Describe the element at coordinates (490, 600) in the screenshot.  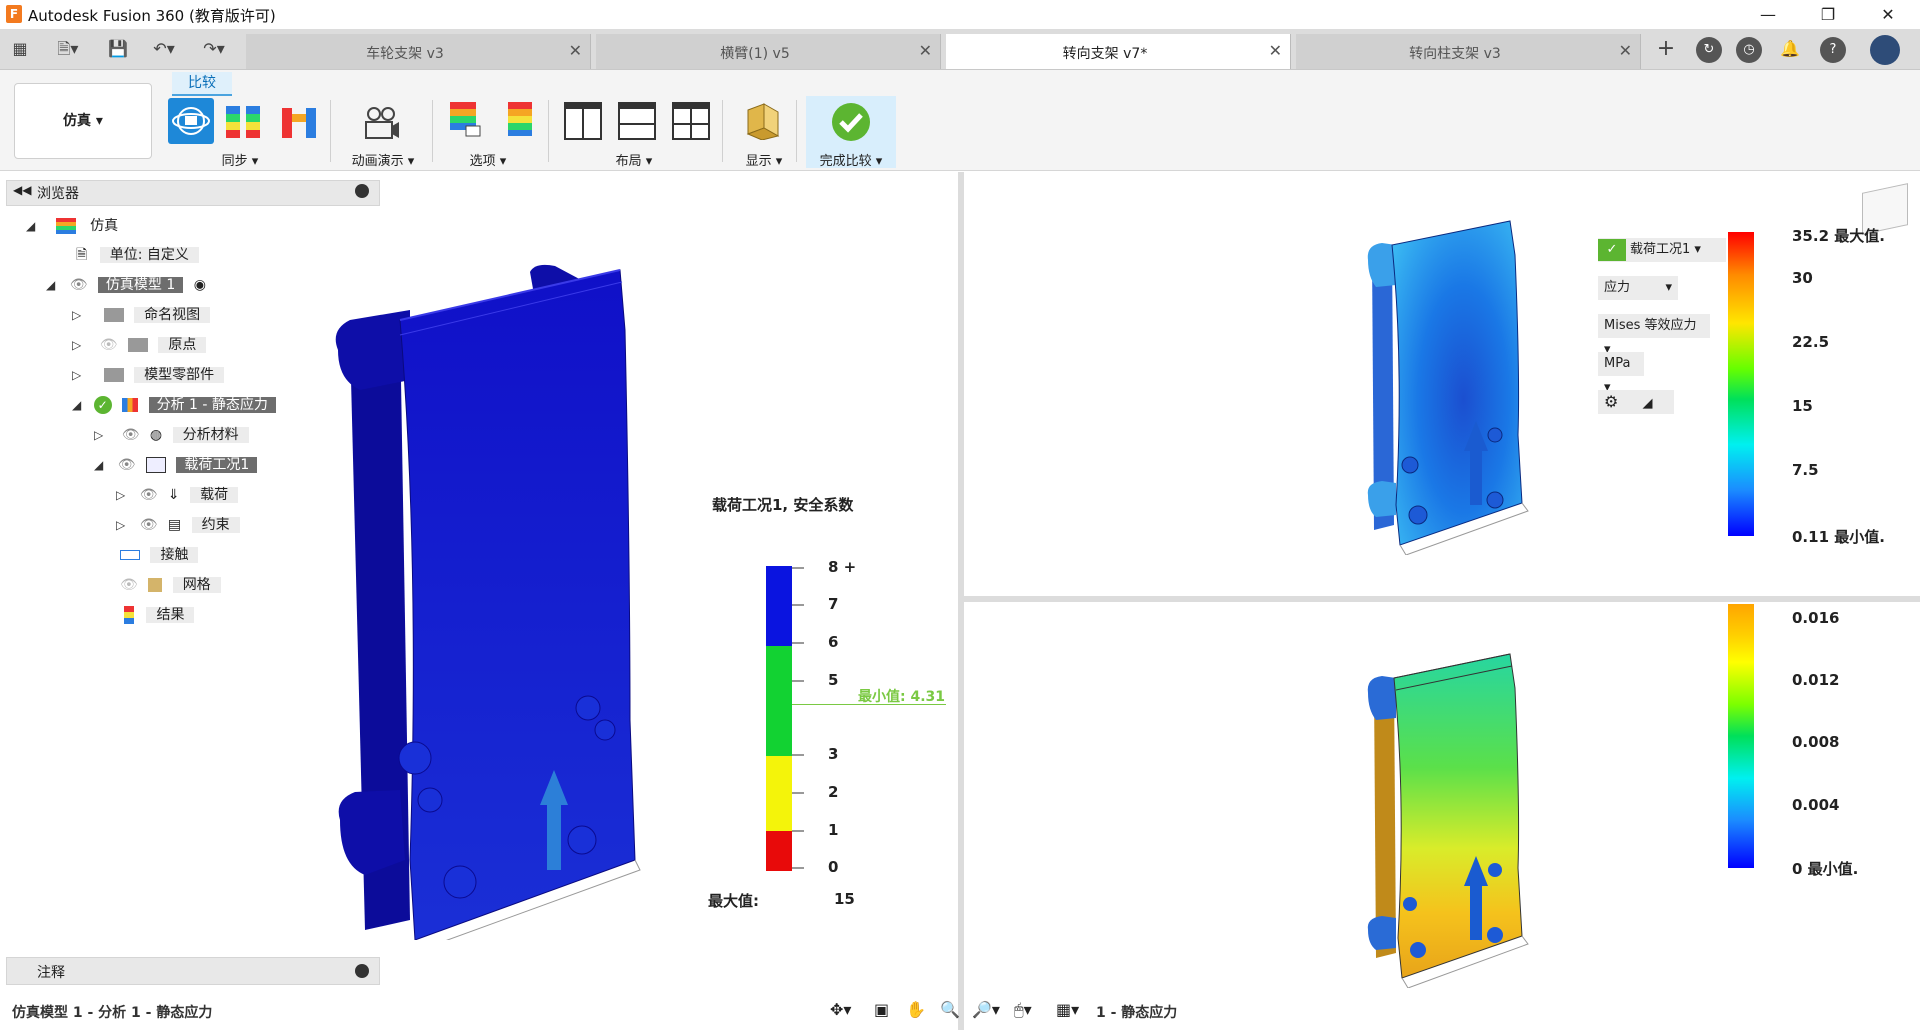
I see `safety-factor-model` at that location.